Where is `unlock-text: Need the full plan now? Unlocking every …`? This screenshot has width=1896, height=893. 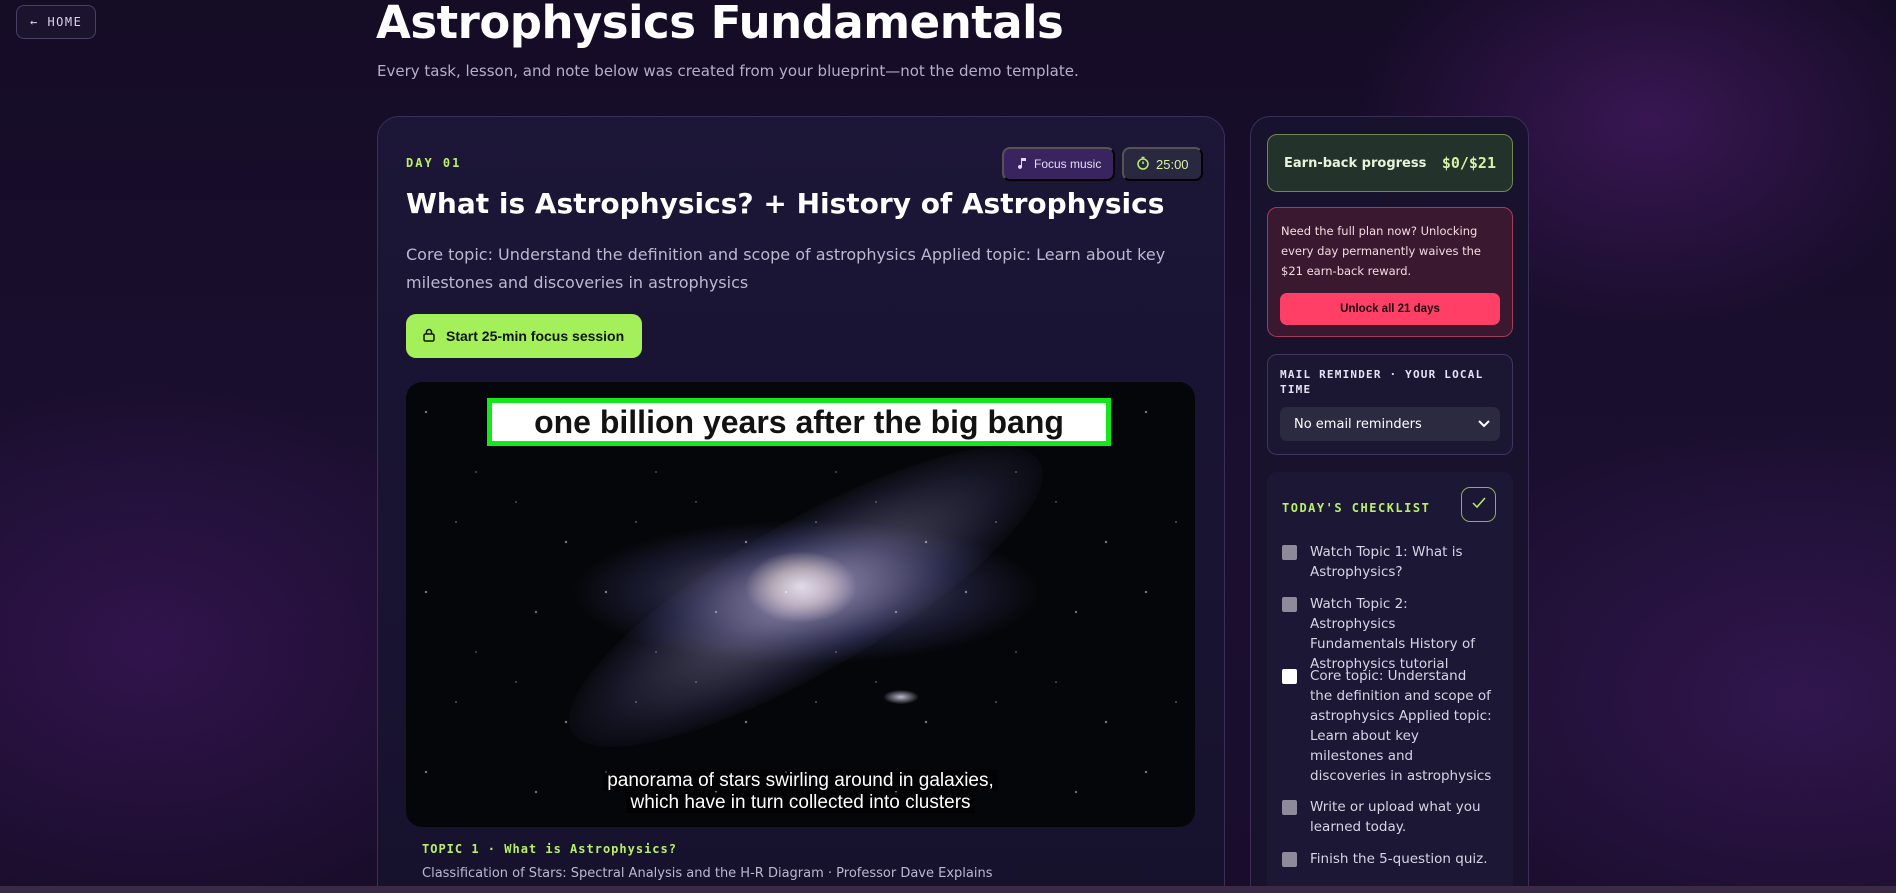 unlock-text: Need the full plan now? Unlocking every … is located at coordinates (1381, 251).